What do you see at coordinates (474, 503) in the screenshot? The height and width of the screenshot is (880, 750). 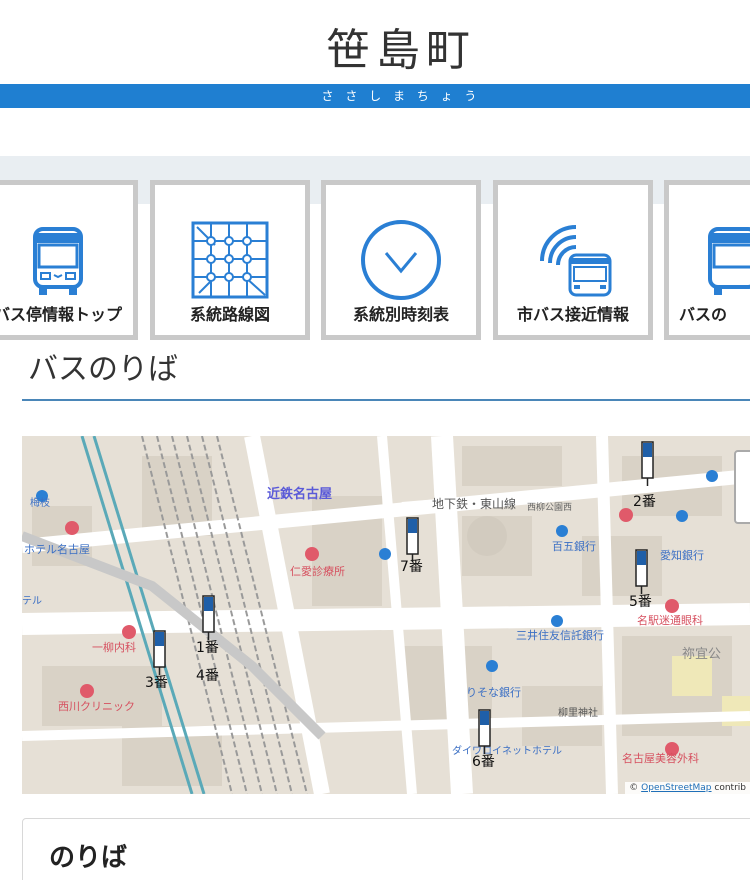 I see `label-subway: 地下鉄・東山線` at bounding box center [474, 503].